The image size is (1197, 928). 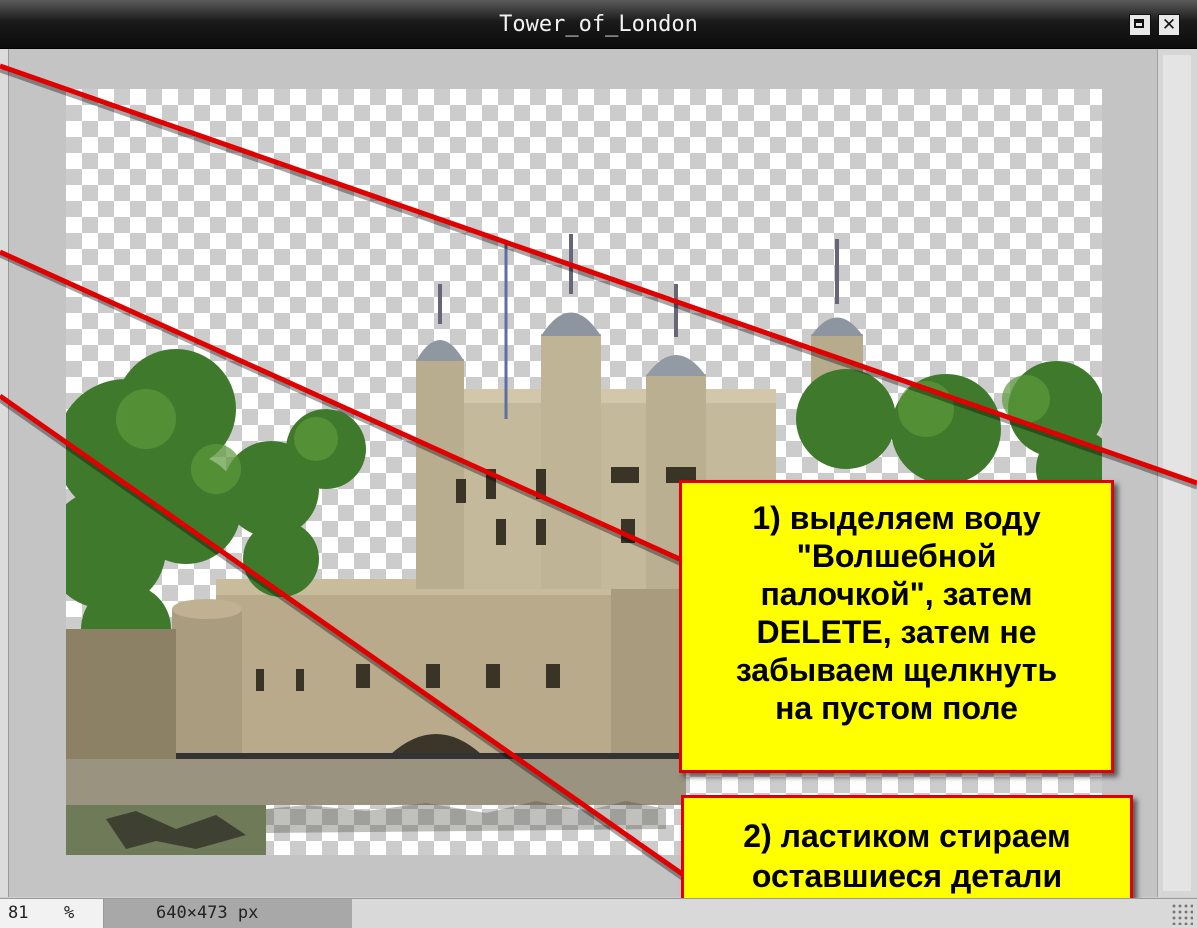 I want to click on vertical-scrollbar, so click(x=1177, y=473).